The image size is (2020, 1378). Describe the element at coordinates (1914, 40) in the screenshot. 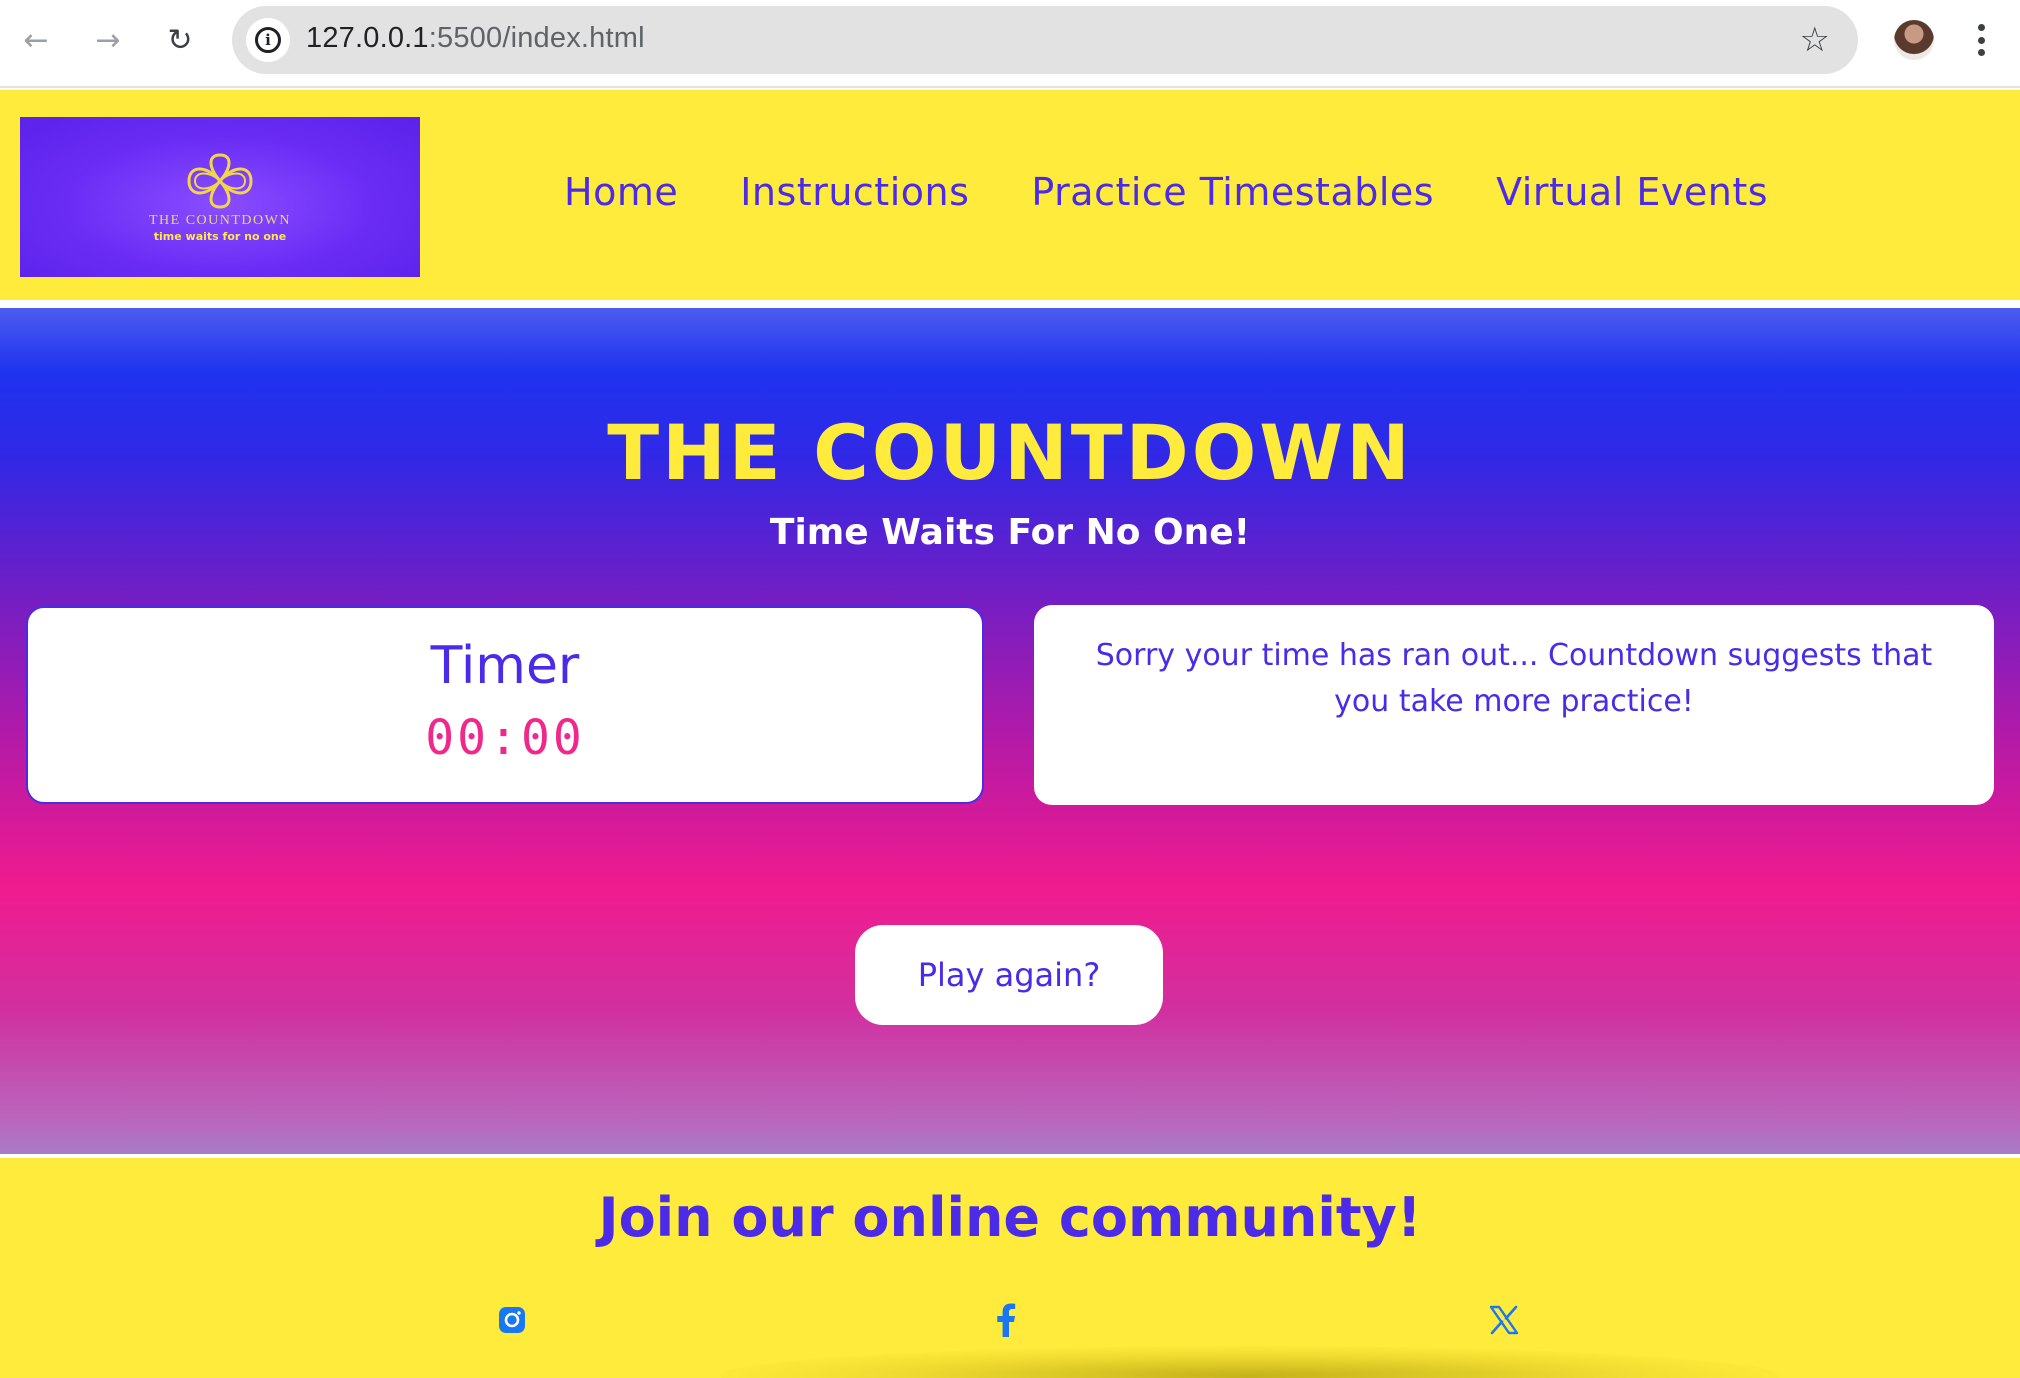

I see `profile-avatar` at that location.